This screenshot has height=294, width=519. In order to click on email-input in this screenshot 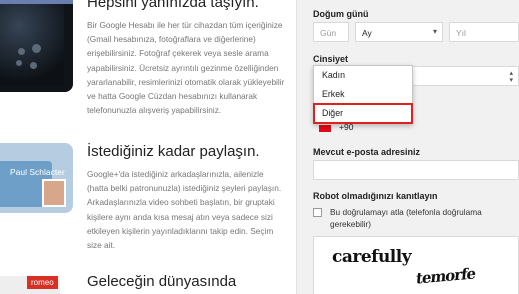, I will do `click(416, 170)`.